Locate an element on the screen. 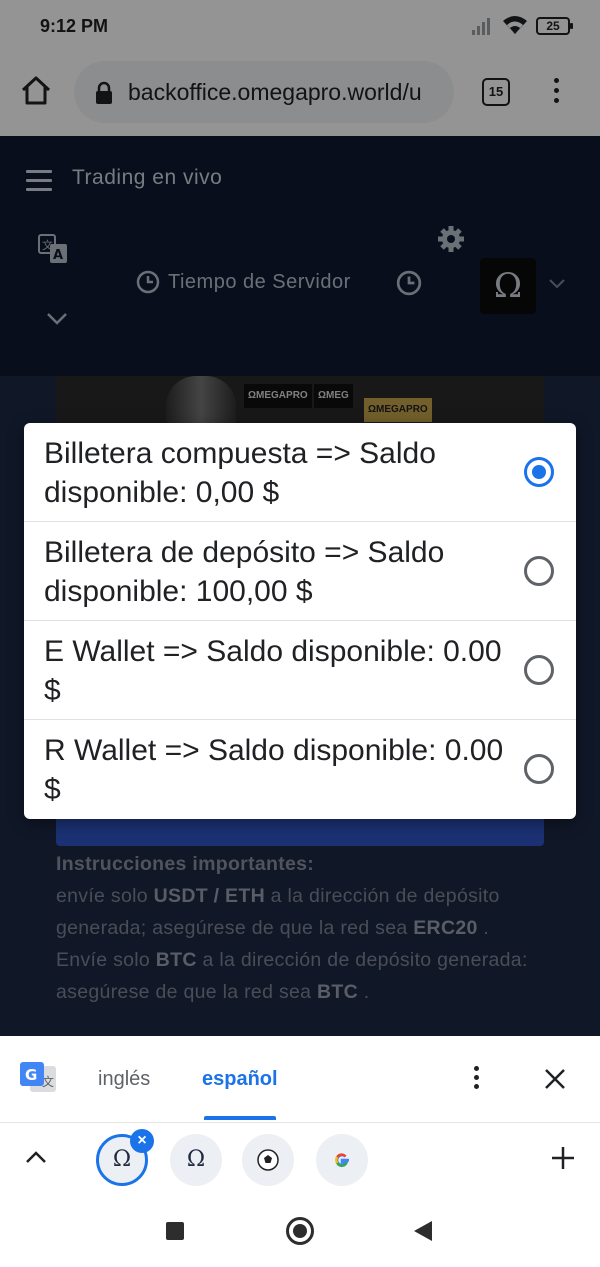 The image size is (600, 1267). recents-button is located at coordinates (175, 1231).